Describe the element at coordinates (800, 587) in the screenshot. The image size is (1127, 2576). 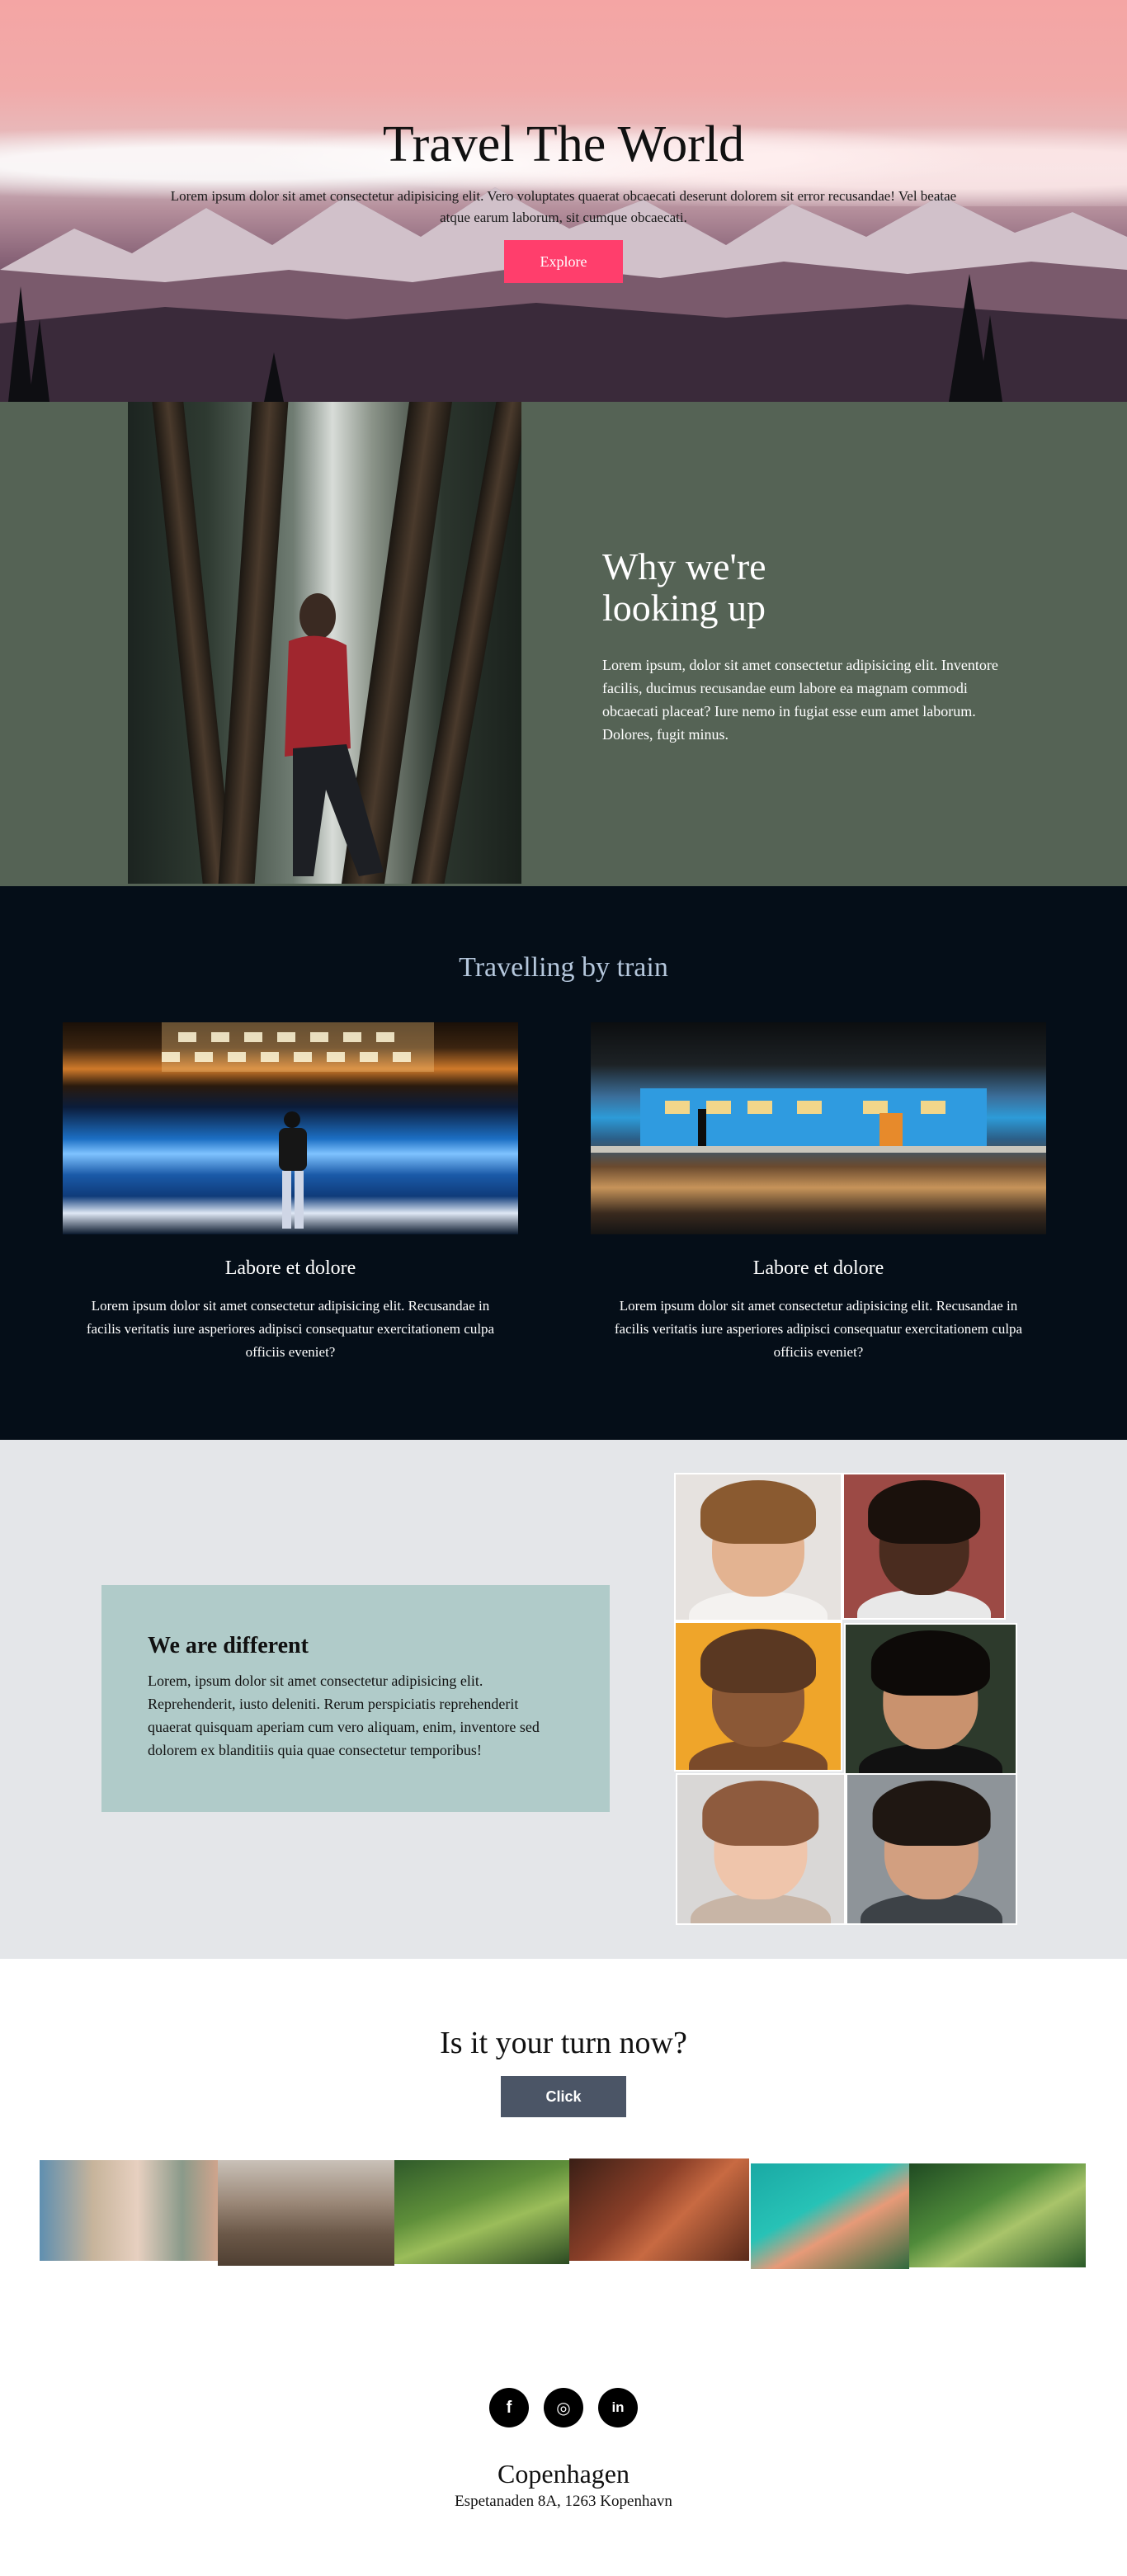
I see `why-title: Why we're looking up` at that location.